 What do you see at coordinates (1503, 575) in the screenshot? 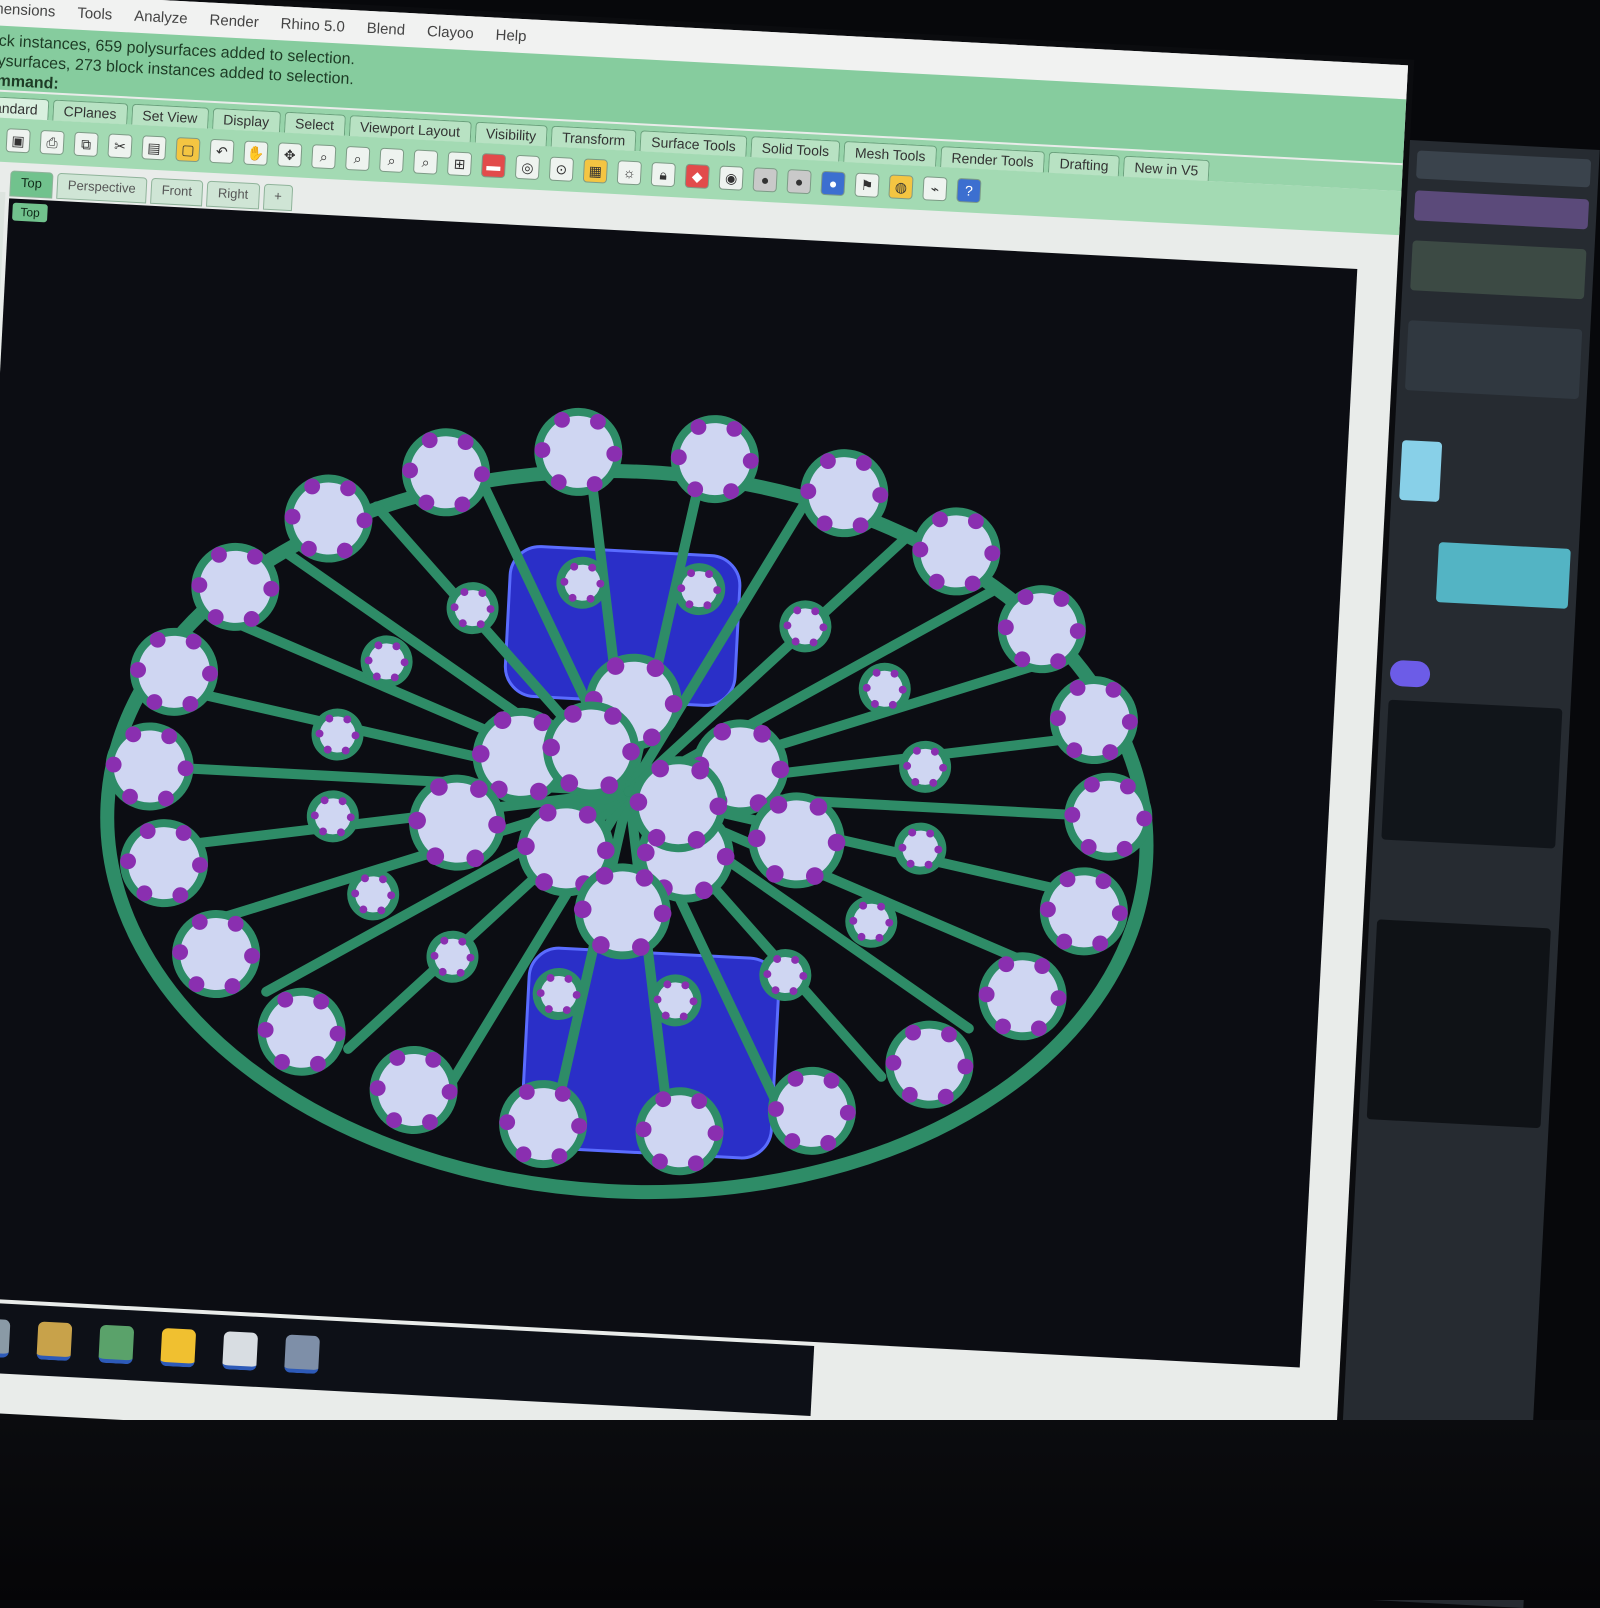
I see `selected-material` at bounding box center [1503, 575].